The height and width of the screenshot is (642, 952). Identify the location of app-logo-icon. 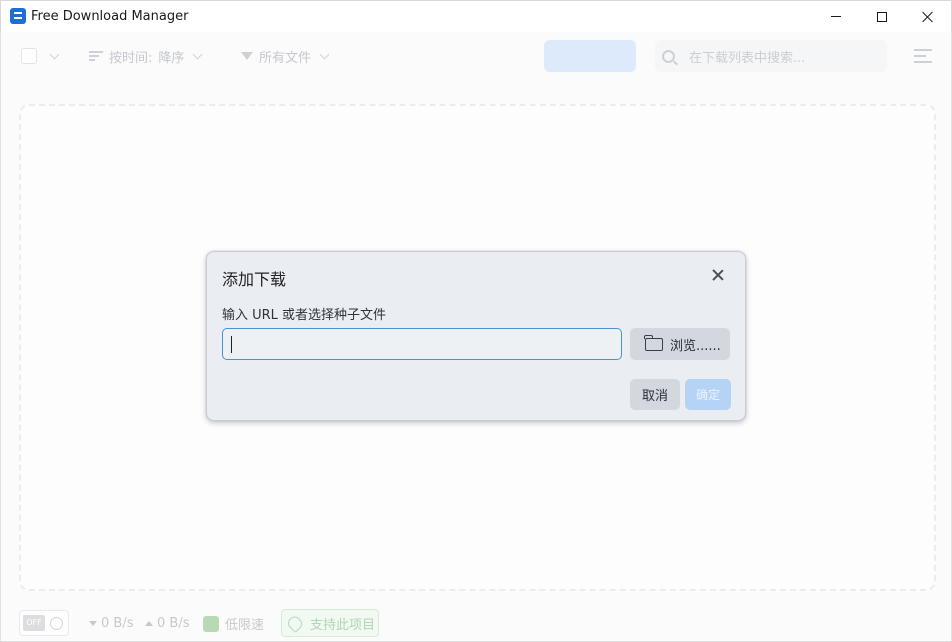
(18, 16).